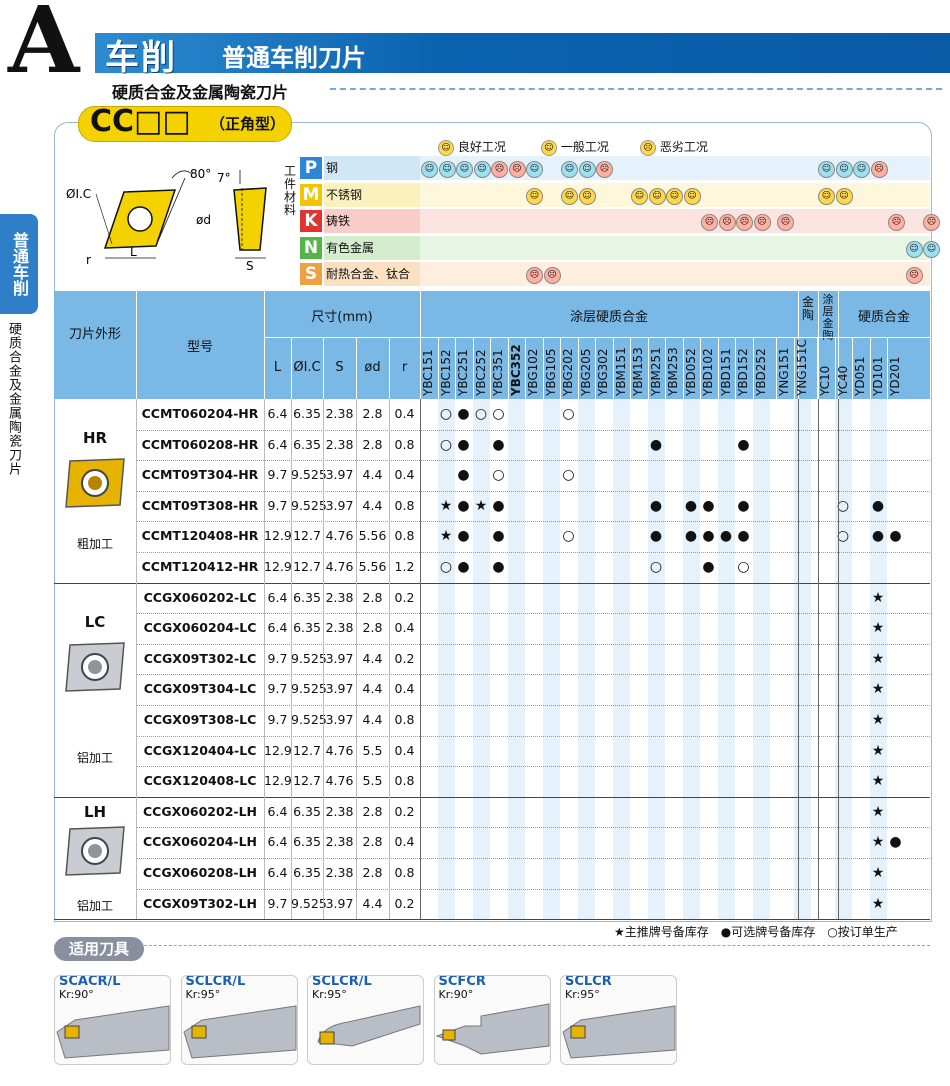 This screenshot has height=1086, width=950. I want to click on brand-label: YBD052, so click(690, 372).